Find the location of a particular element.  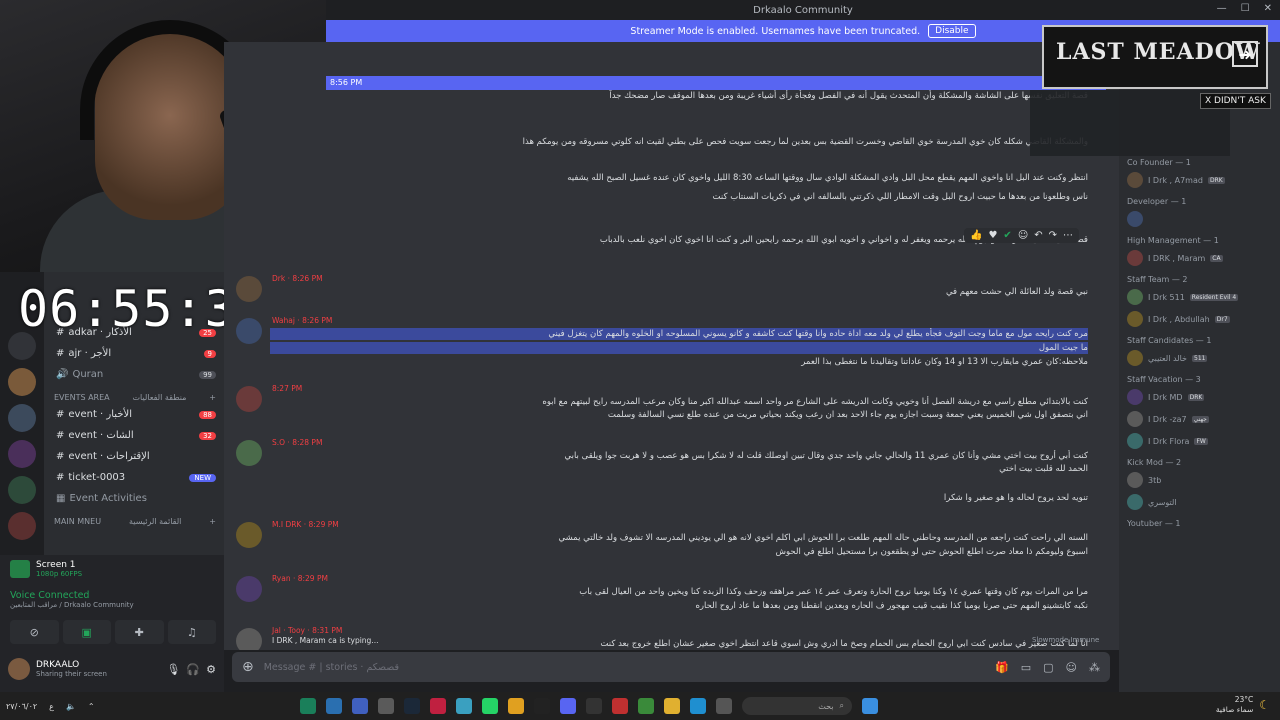

member-item: I Drk MD DRK is located at coordinates (1199, 397).